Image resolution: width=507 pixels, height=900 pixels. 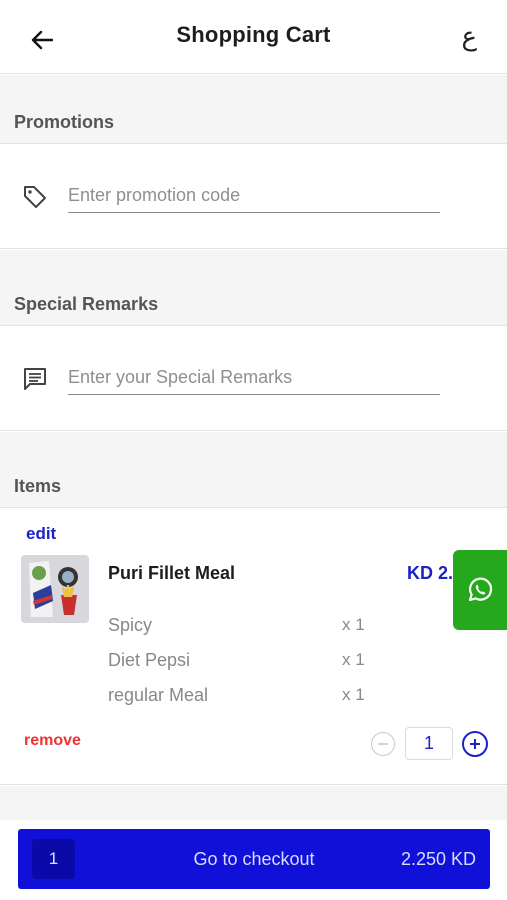 What do you see at coordinates (254, 859) in the screenshot?
I see `checkout-button: 1 Go to checkout 2.250 KD` at bounding box center [254, 859].